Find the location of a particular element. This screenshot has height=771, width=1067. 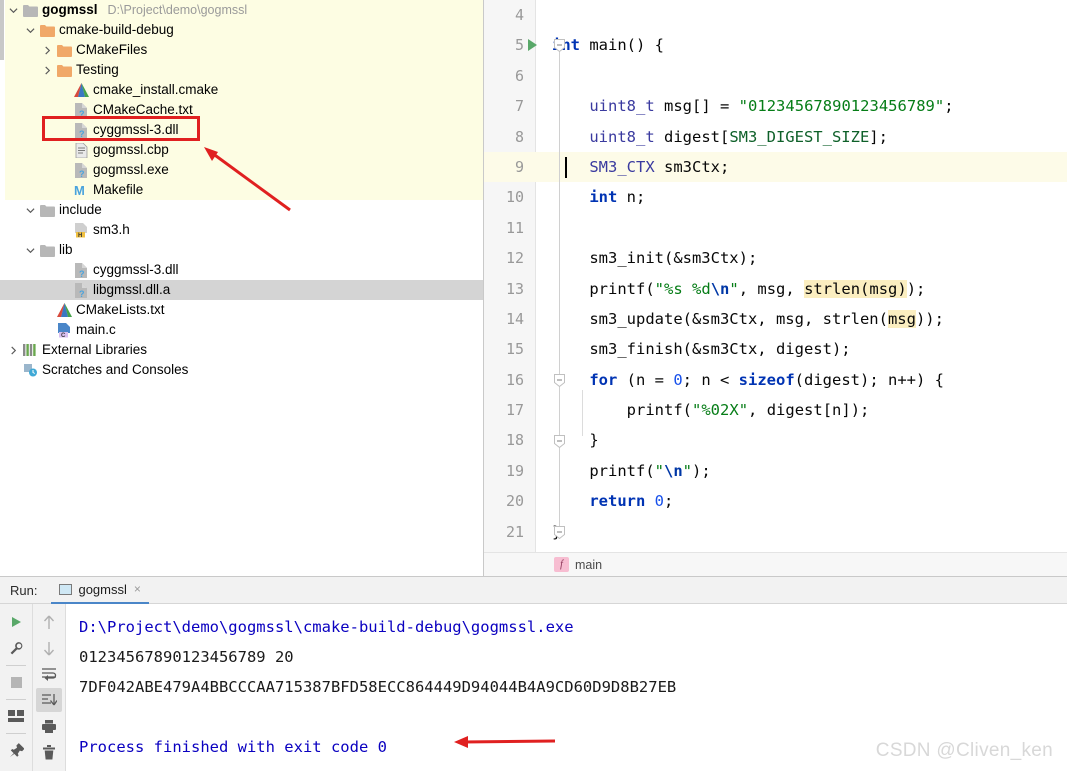

code-line: 18 } is located at coordinates (775, 440).